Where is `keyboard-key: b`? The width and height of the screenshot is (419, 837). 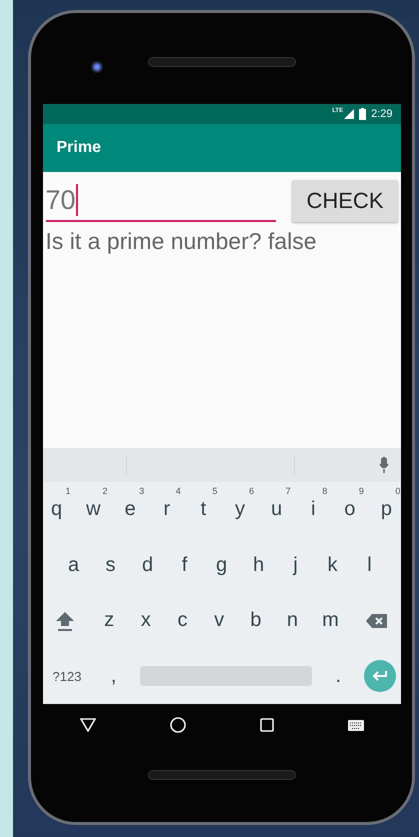 keyboard-key: b is located at coordinates (256, 620).